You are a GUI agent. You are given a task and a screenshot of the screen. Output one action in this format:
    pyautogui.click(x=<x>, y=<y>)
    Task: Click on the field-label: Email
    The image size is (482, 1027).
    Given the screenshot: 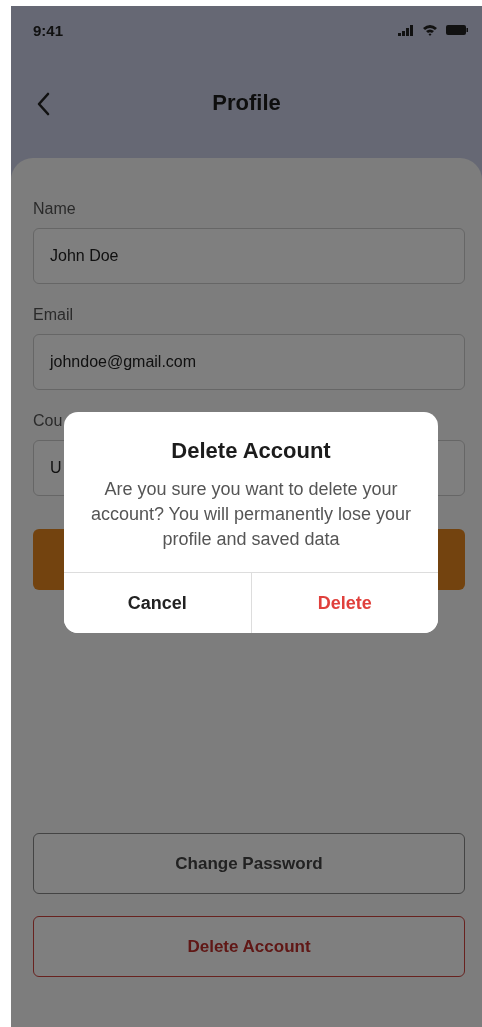 What is the action you would take?
    pyautogui.click(x=53, y=315)
    